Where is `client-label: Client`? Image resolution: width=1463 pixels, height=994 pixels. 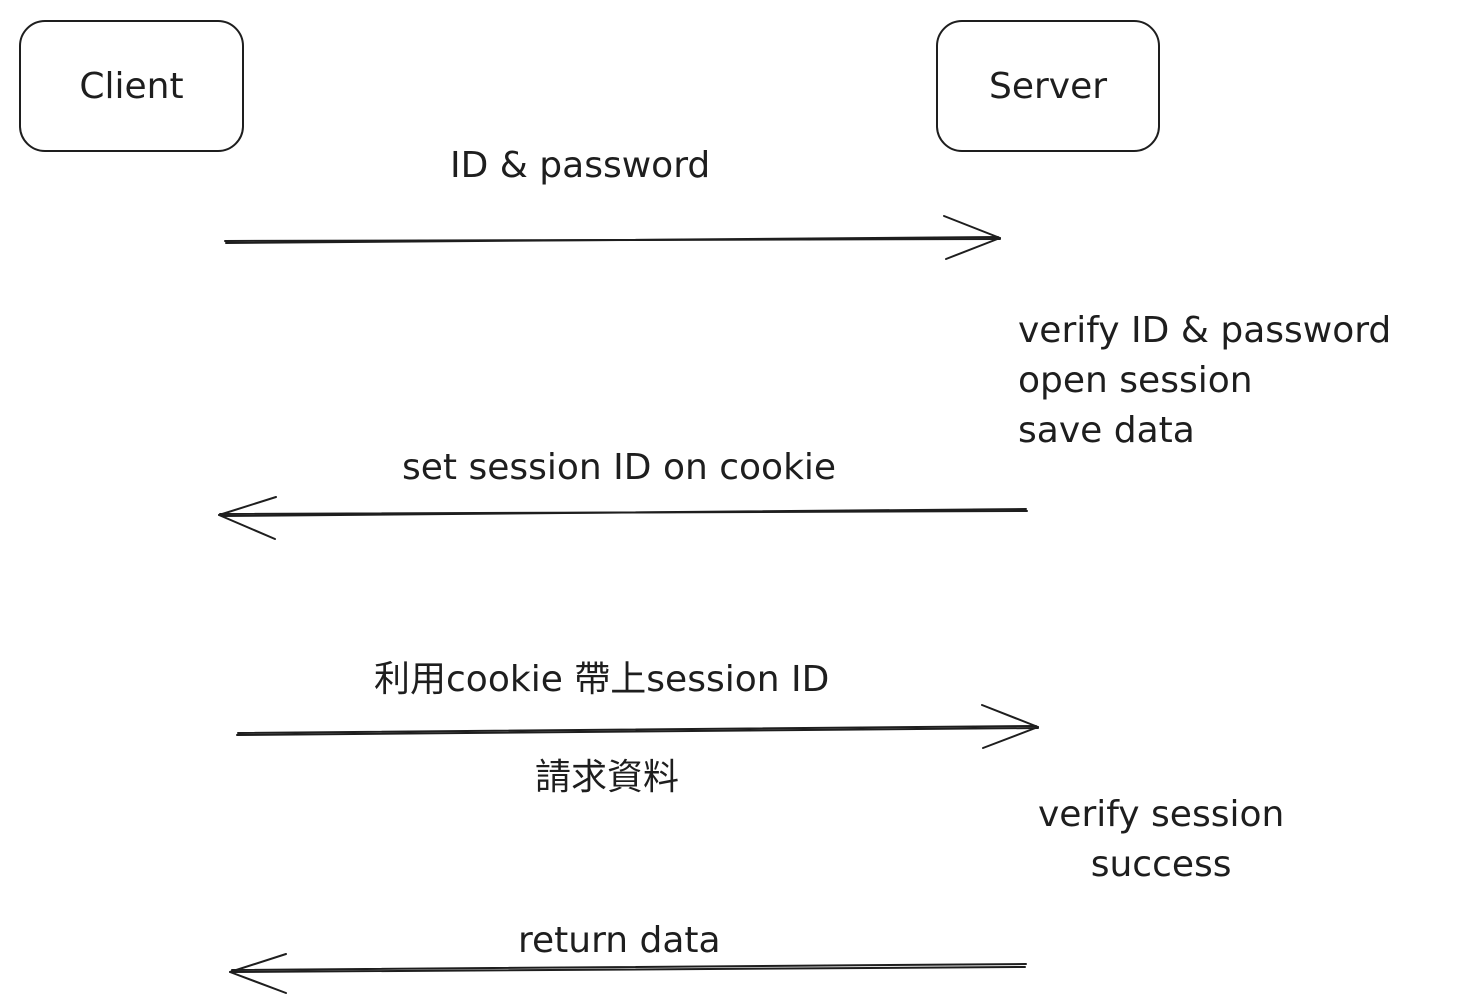
client-label: Client is located at coordinates (131, 86).